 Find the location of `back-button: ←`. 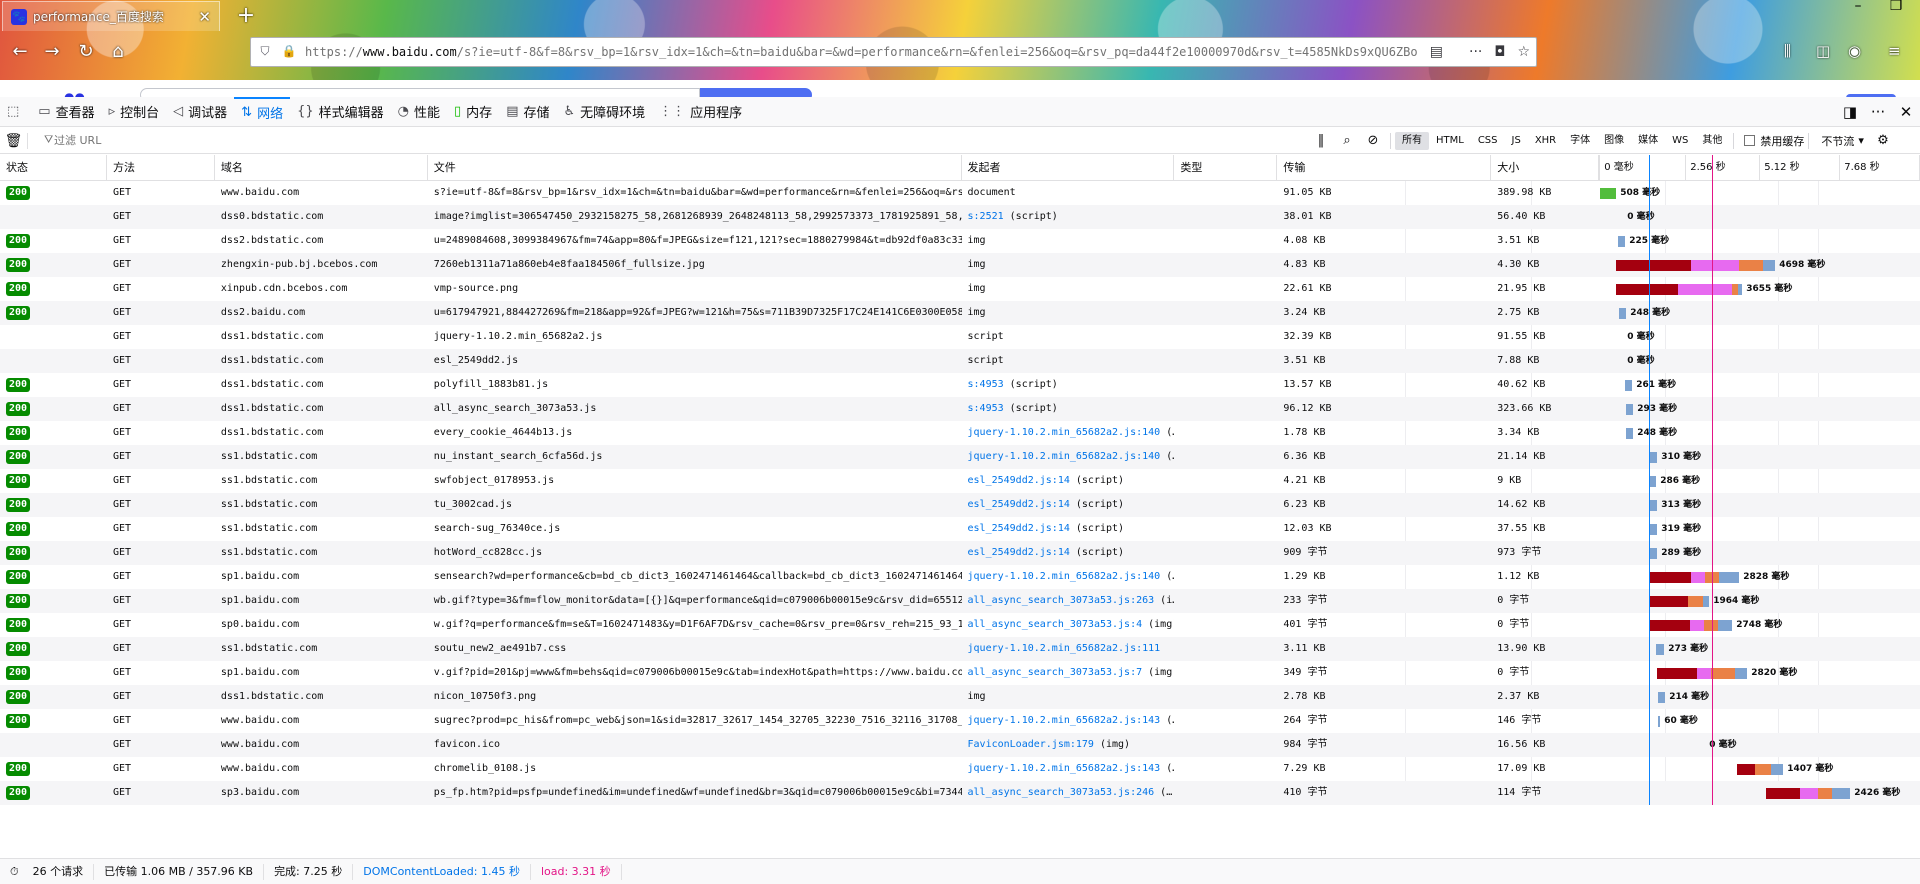

back-button: ← is located at coordinates (20, 51).